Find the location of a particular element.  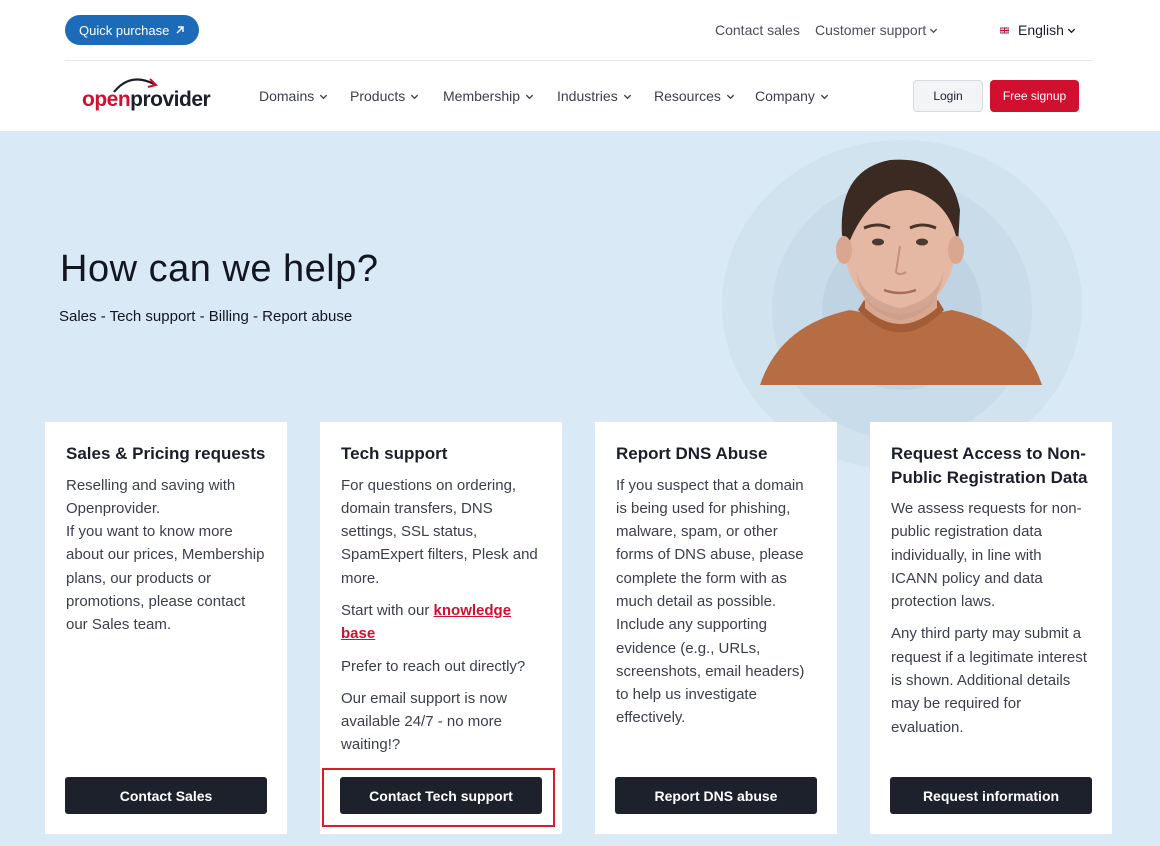

card-text: Prefer to reach out directly? is located at coordinates (433, 666).